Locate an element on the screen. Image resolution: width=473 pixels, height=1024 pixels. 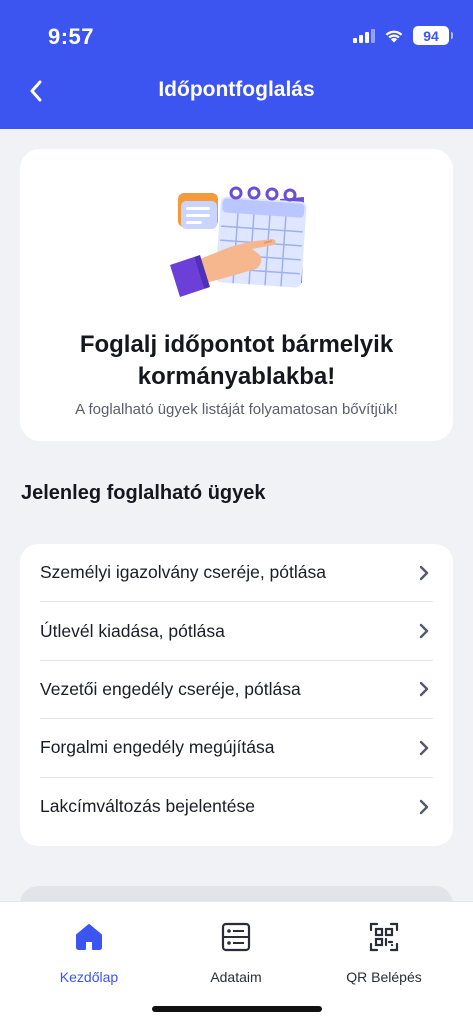
tab-label: Adataim is located at coordinates (236, 977).